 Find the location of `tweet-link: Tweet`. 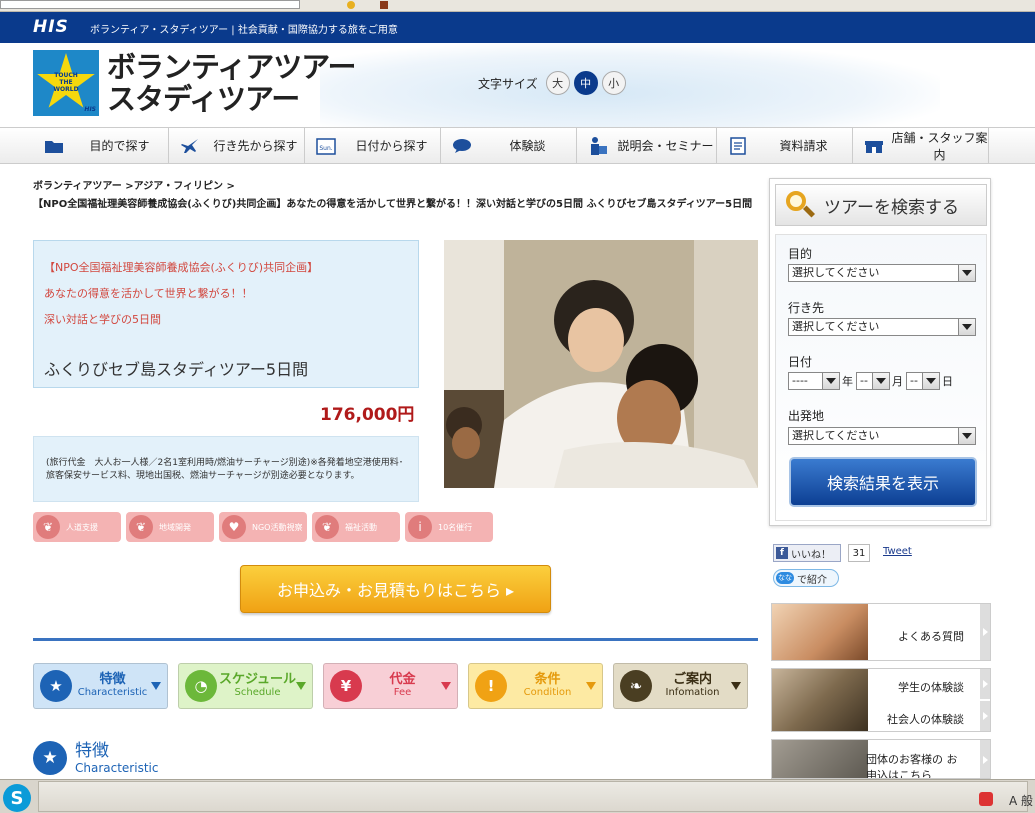

tweet-link: Tweet is located at coordinates (897, 551).